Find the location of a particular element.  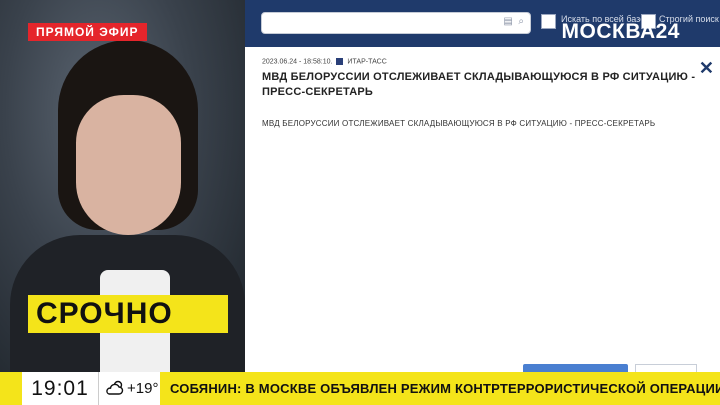

presenter-face is located at coordinates (128, 165).